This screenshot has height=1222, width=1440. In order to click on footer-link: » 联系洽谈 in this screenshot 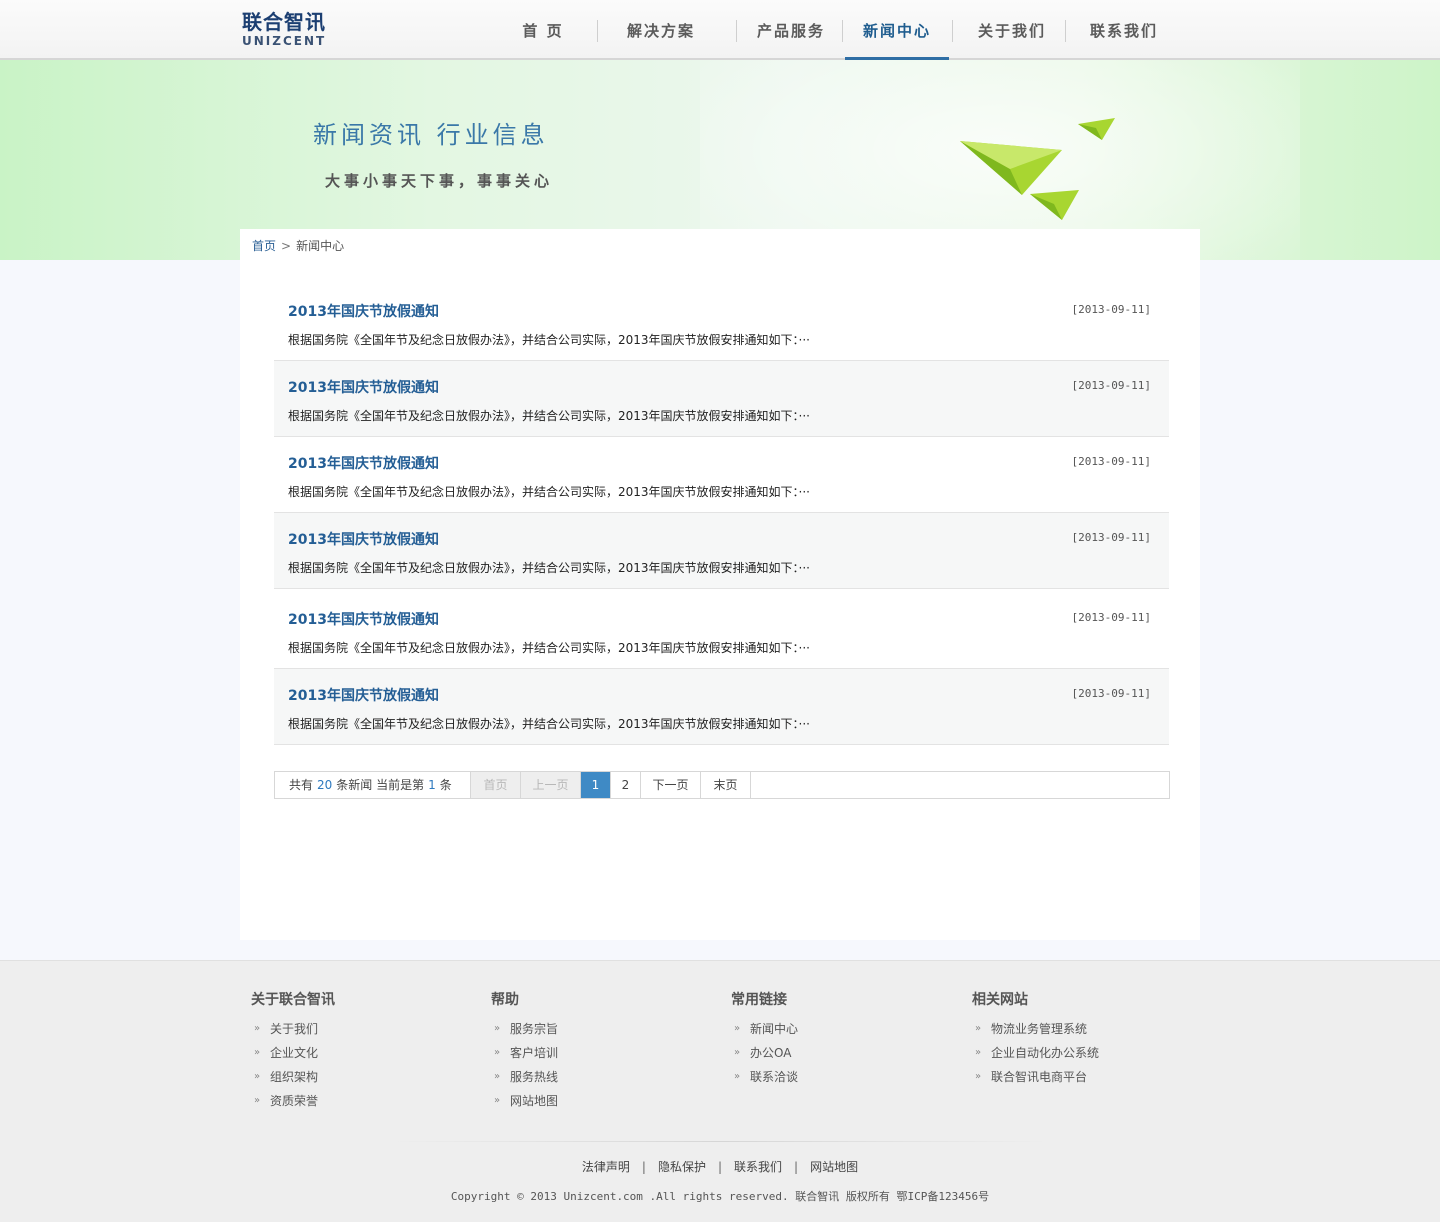, I will do `click(764, 1077)`.